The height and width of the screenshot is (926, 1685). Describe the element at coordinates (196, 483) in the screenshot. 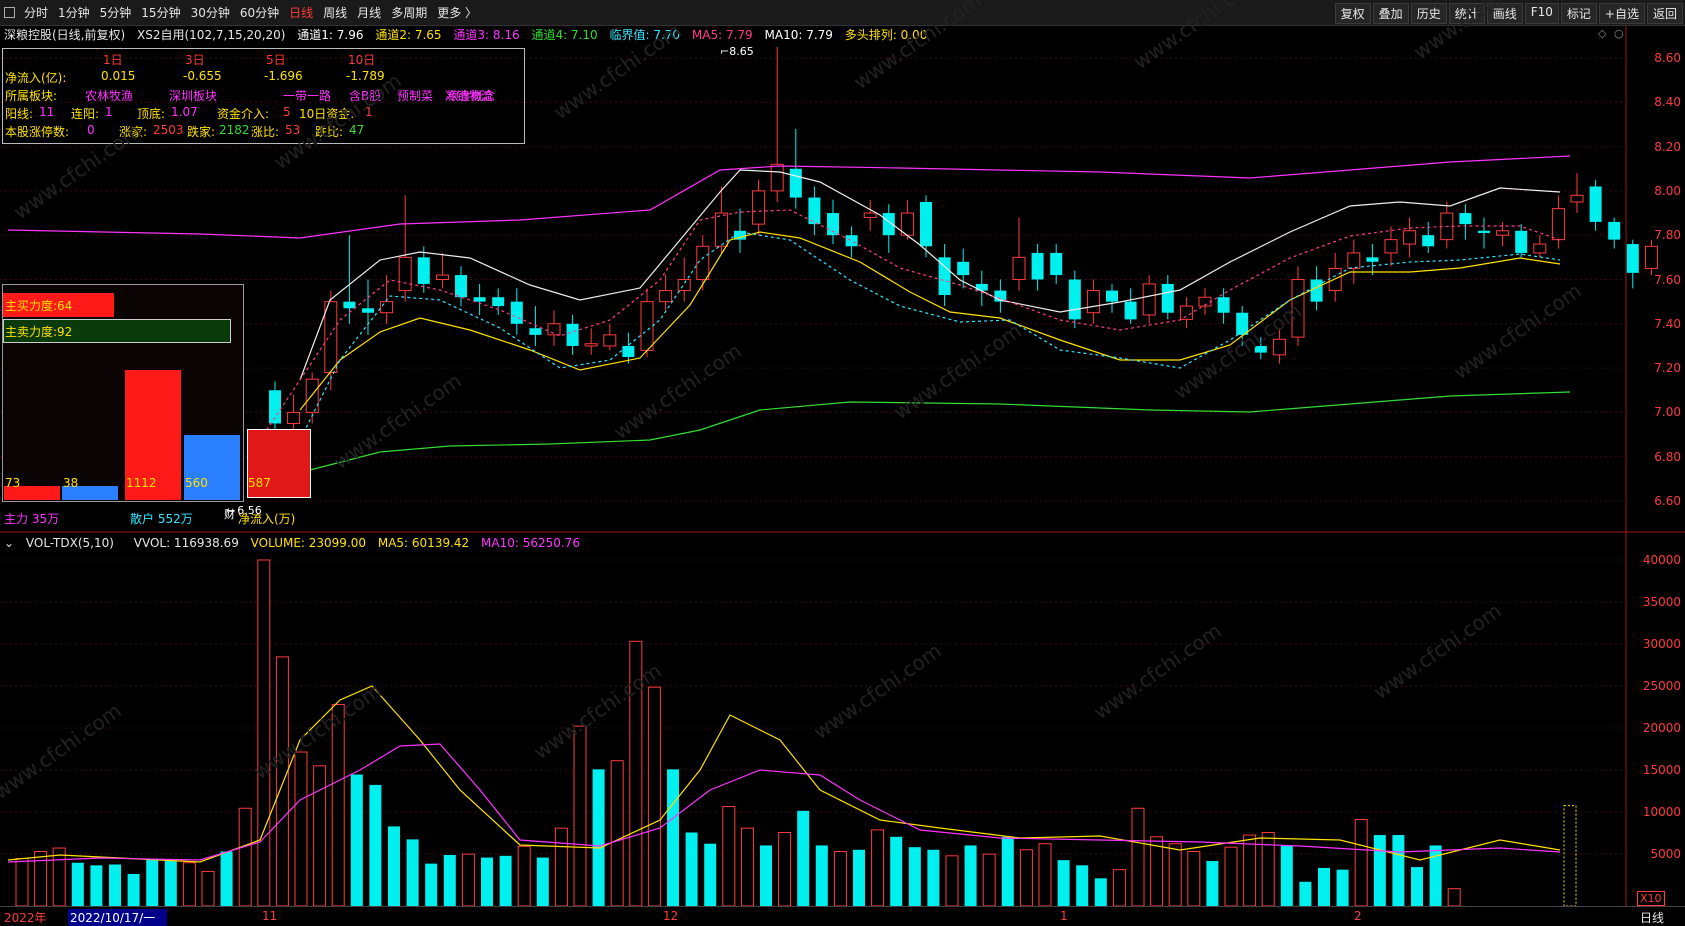

I see `flow-bar-label: 560` at that location.